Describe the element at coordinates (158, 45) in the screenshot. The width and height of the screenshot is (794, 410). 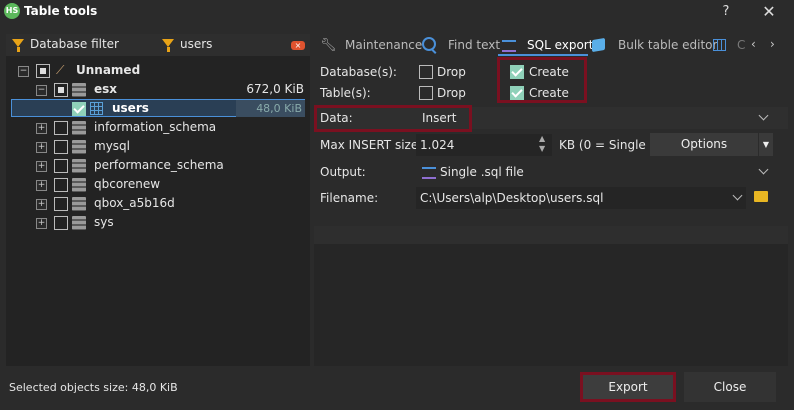
I see `filter-bar: Database filter users ×` at that location.